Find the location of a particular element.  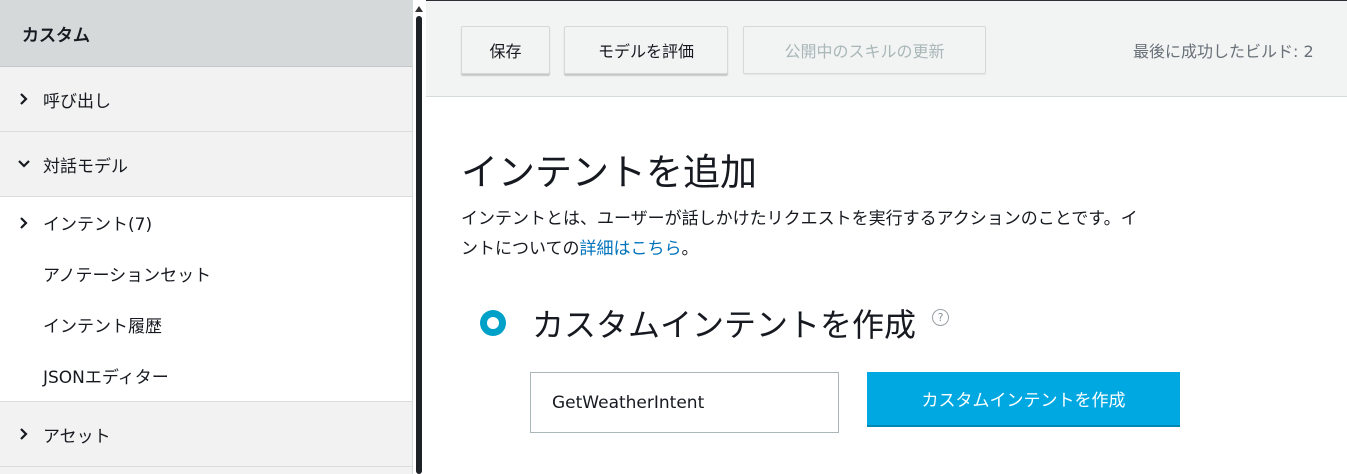

sidebar-item-invocation: 呼び出し is located at coordinates (206, 99).